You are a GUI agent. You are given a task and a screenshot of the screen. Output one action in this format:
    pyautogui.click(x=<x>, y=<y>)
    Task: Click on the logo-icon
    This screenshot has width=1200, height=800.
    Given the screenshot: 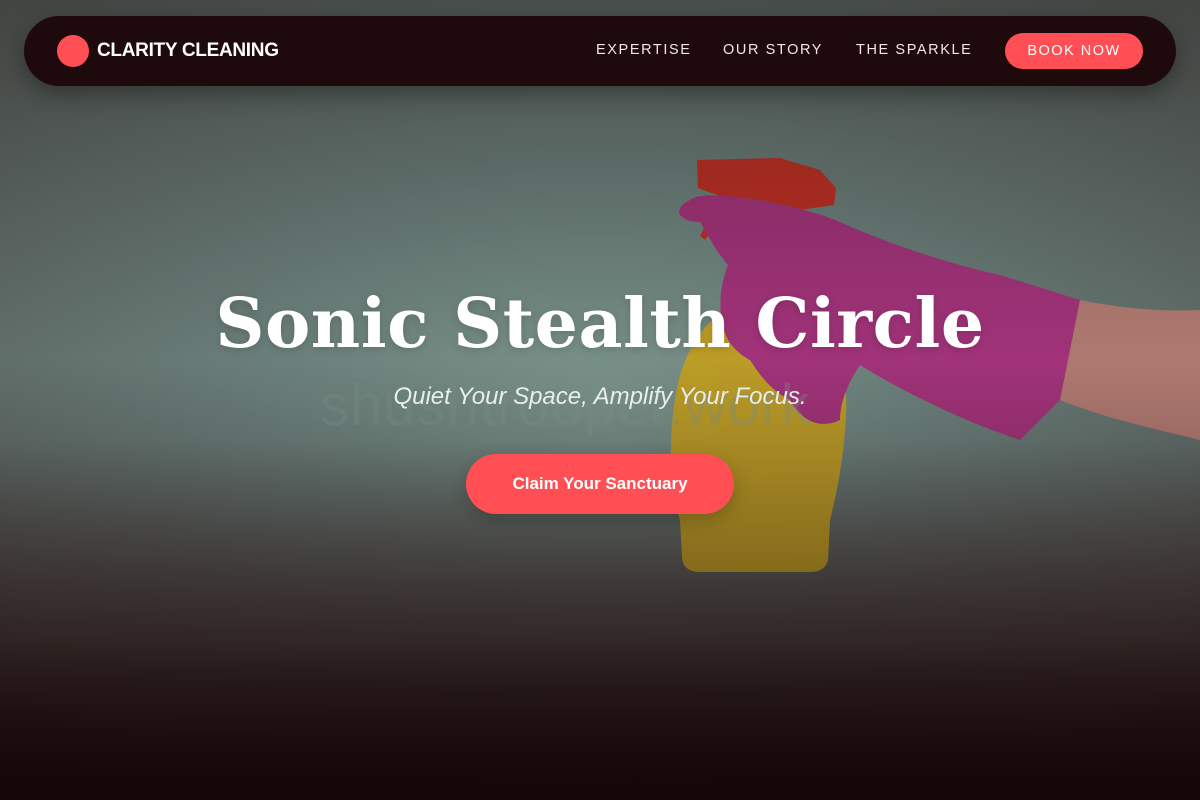 What is the action you would take?
    pyautogui.click(x=73, y=51)
    